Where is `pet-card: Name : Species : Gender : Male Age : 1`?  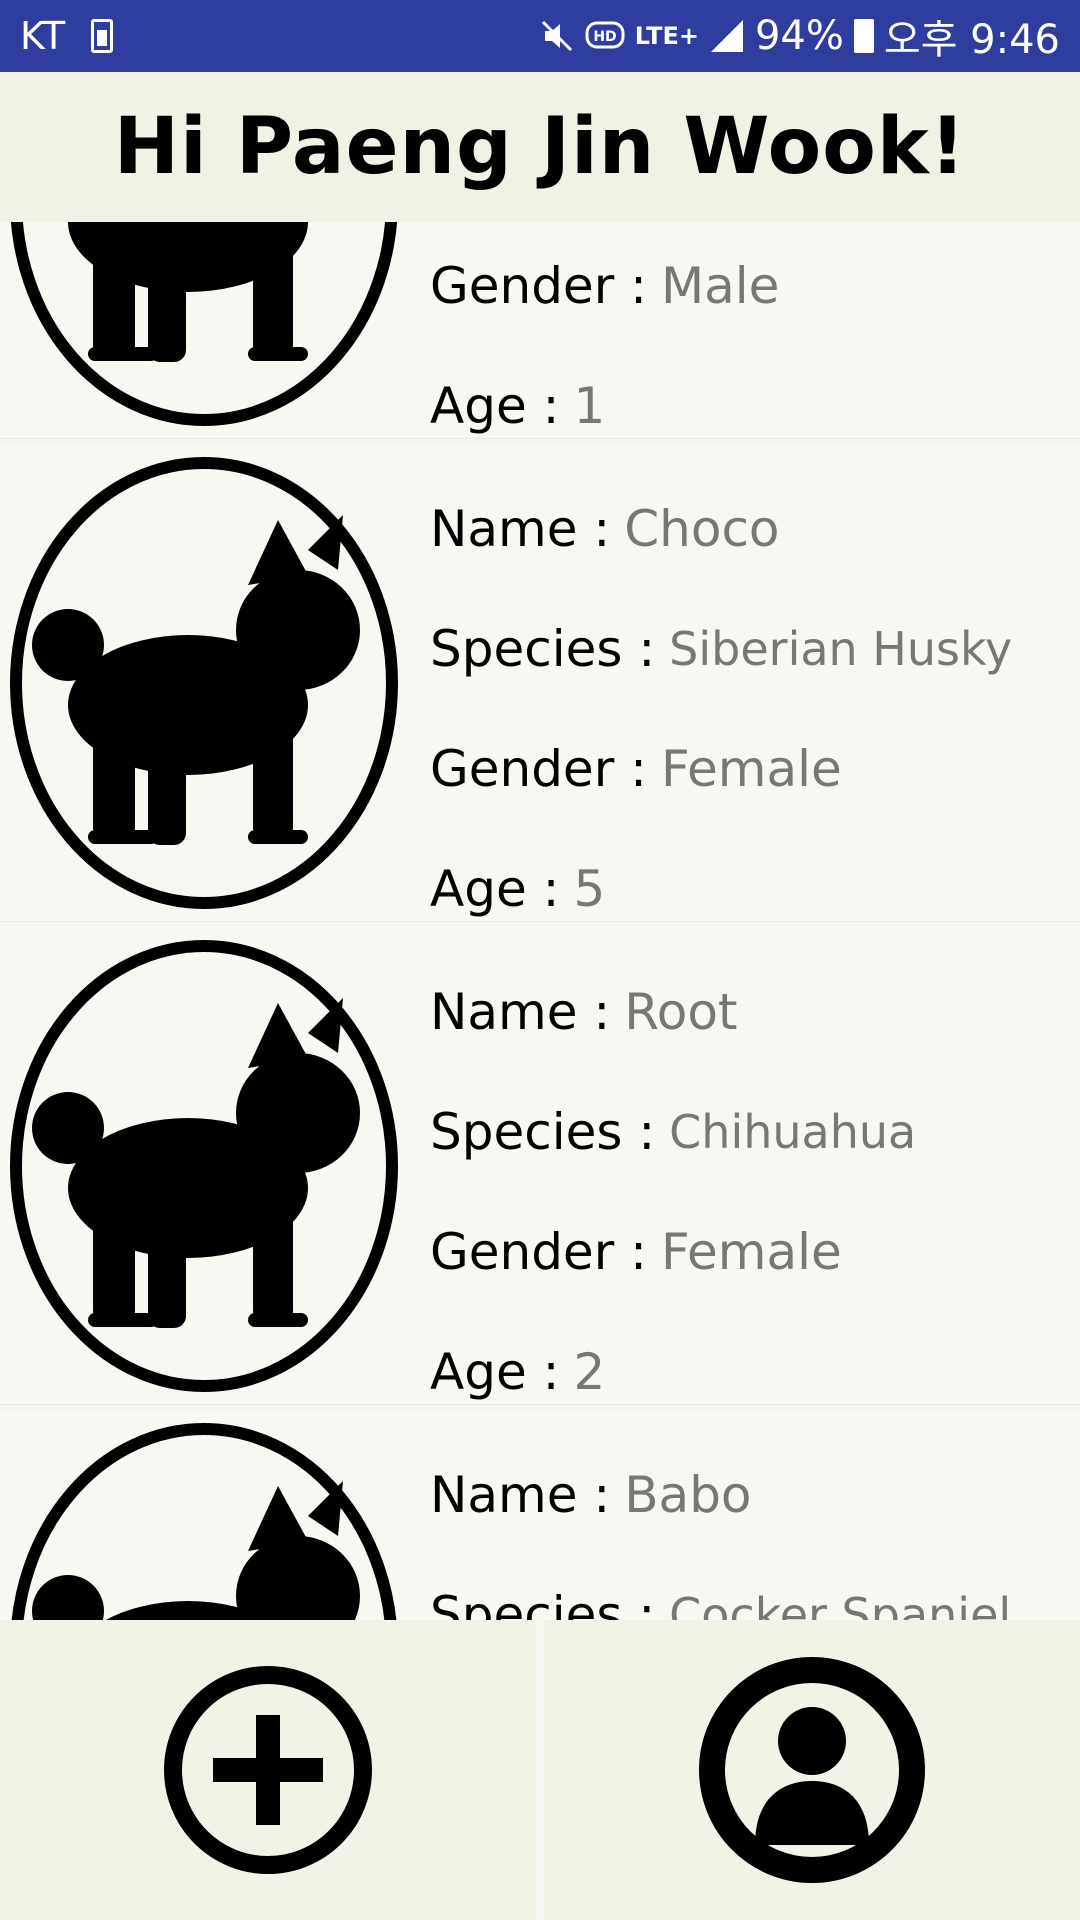
pet-card: Name : Species : Gender : Male Age : 1 is located at coordinates (540, 330).